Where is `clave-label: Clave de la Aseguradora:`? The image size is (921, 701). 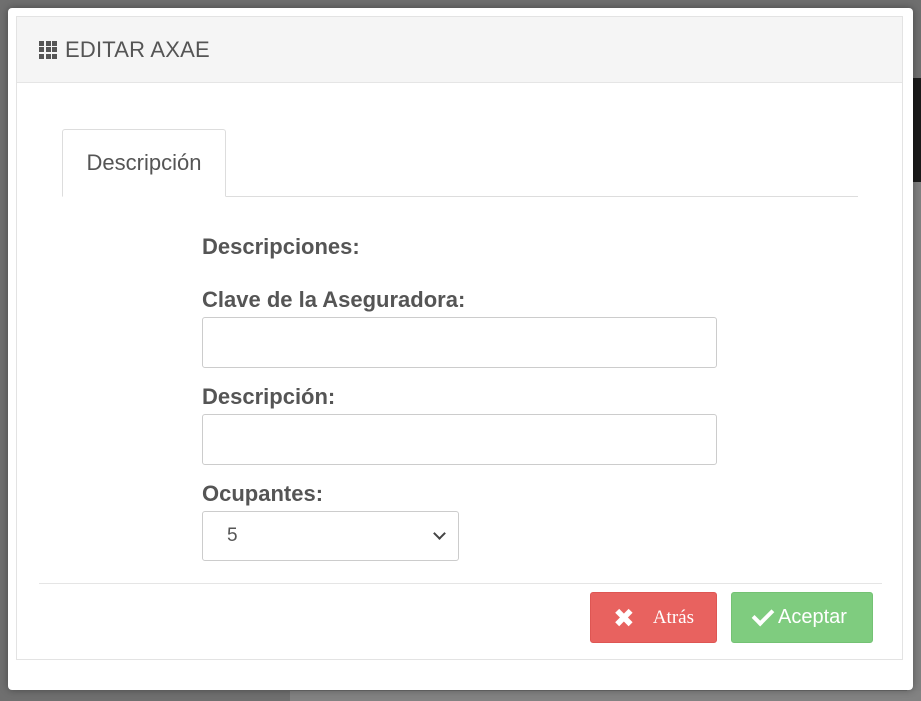
clave-label: Clave de la Aseguradora: is located at coordinates (334, 299).